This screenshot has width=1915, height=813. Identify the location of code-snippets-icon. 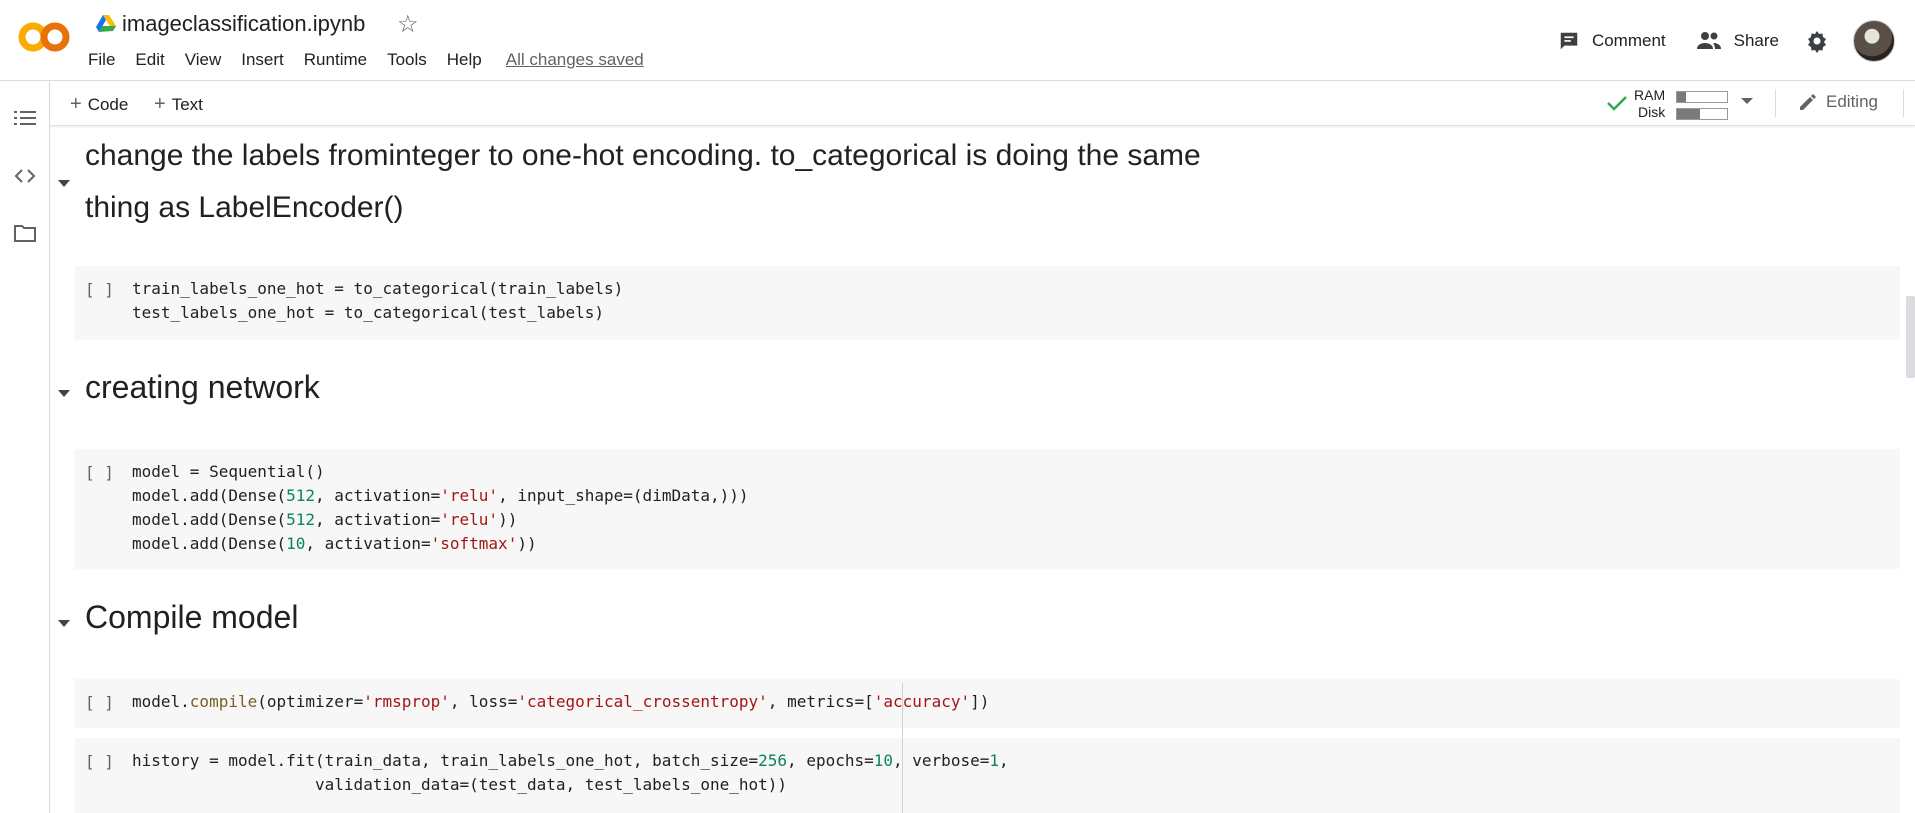
(25, 176).